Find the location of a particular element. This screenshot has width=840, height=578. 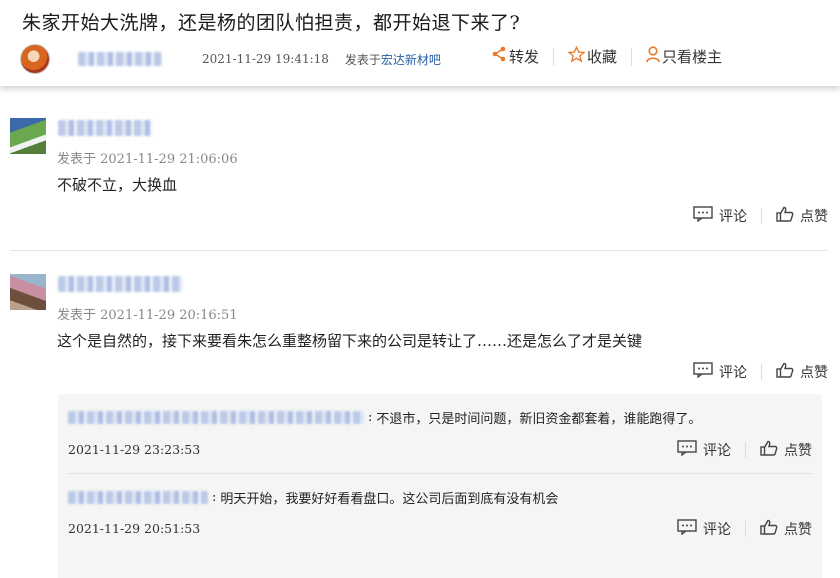

reply-text: 明天开始，我要好好看看盘口。这公司后面到底有没有机会 is located at coordinates (389, 499).